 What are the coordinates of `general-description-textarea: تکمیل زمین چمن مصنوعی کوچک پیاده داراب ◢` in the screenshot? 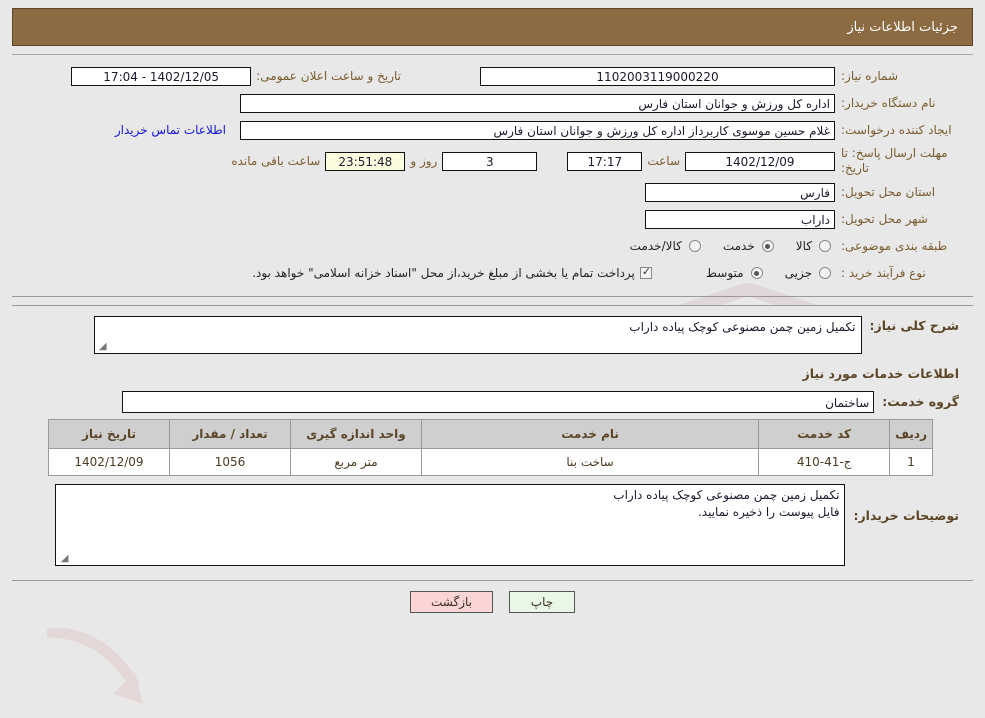 It's located at (477, 335).